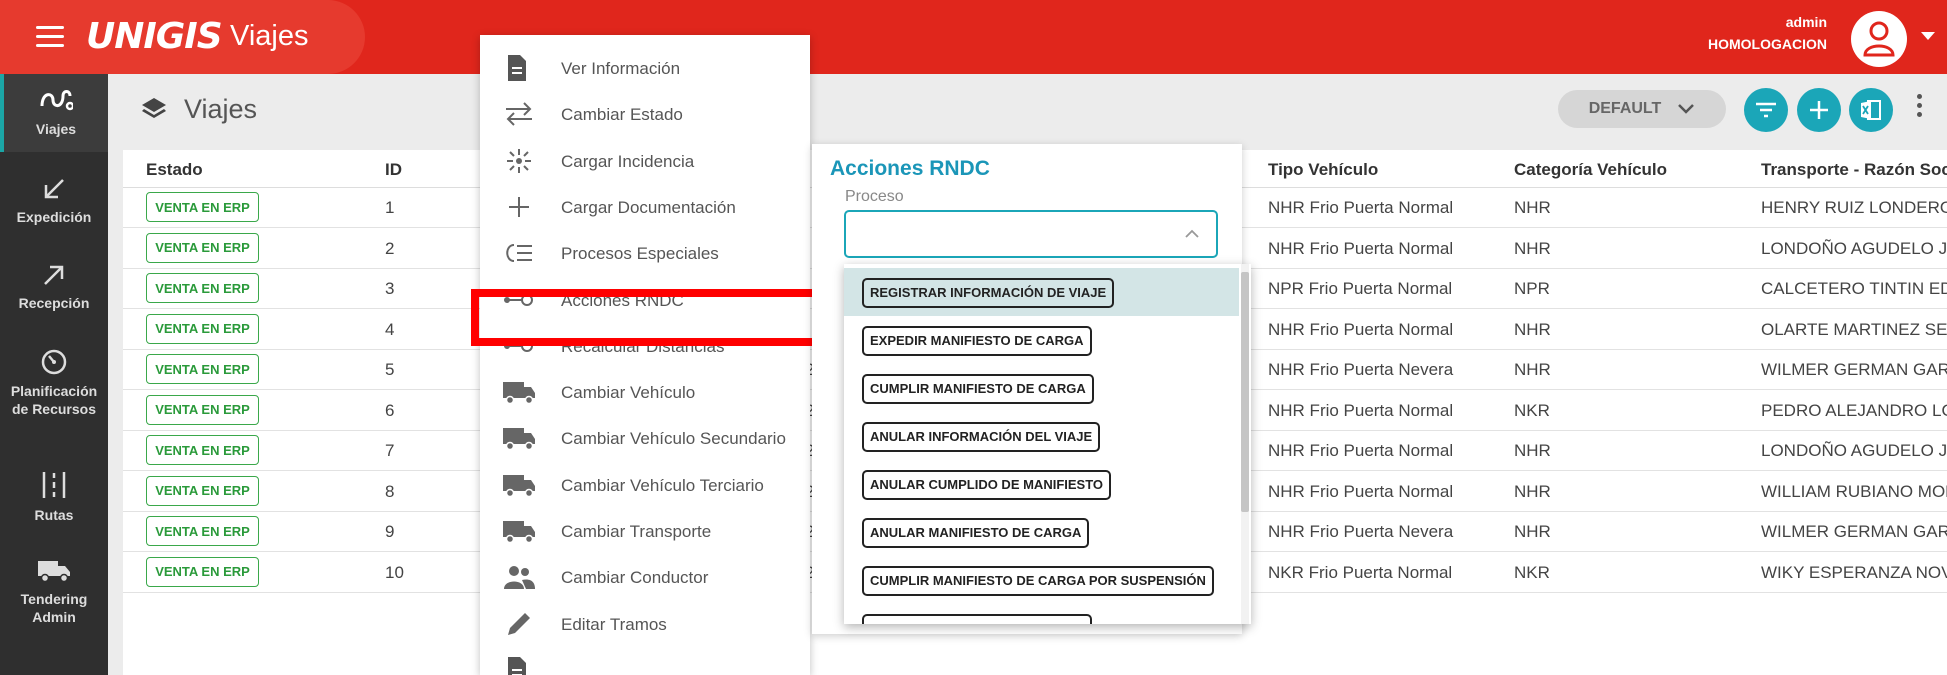  What do you see at coordinates (393, 170) in the screenshot?
I see `column-header-id: ID` at bounding box center [393, 170].